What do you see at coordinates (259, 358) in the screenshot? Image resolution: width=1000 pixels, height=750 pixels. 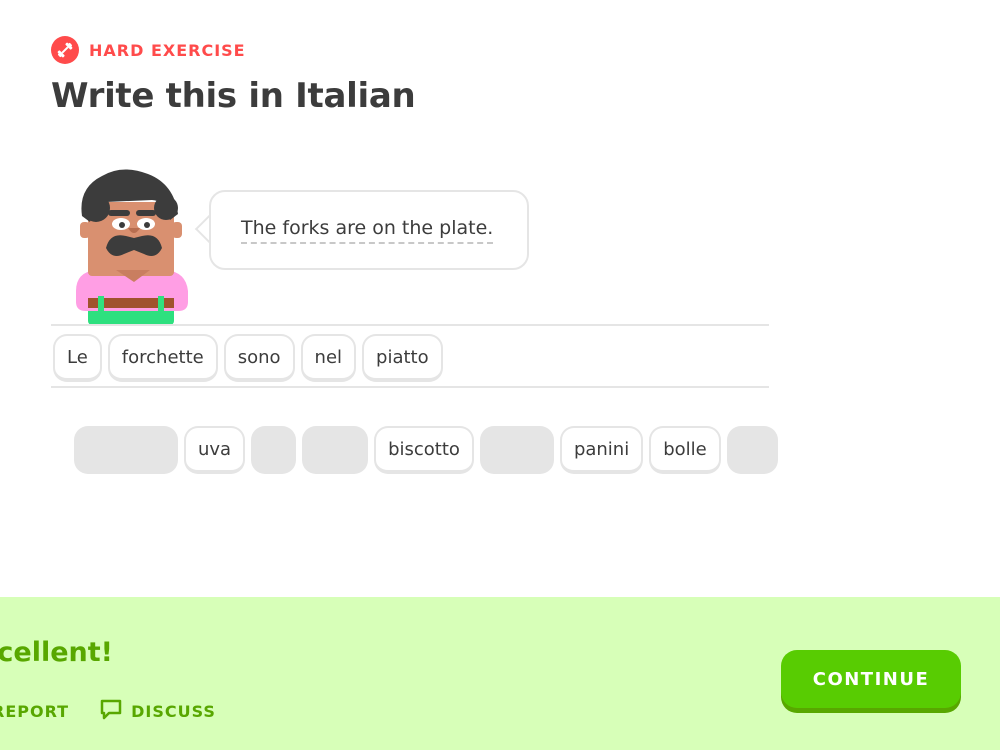 I see `answer-tile: sono` at bounding box center [259, 358].